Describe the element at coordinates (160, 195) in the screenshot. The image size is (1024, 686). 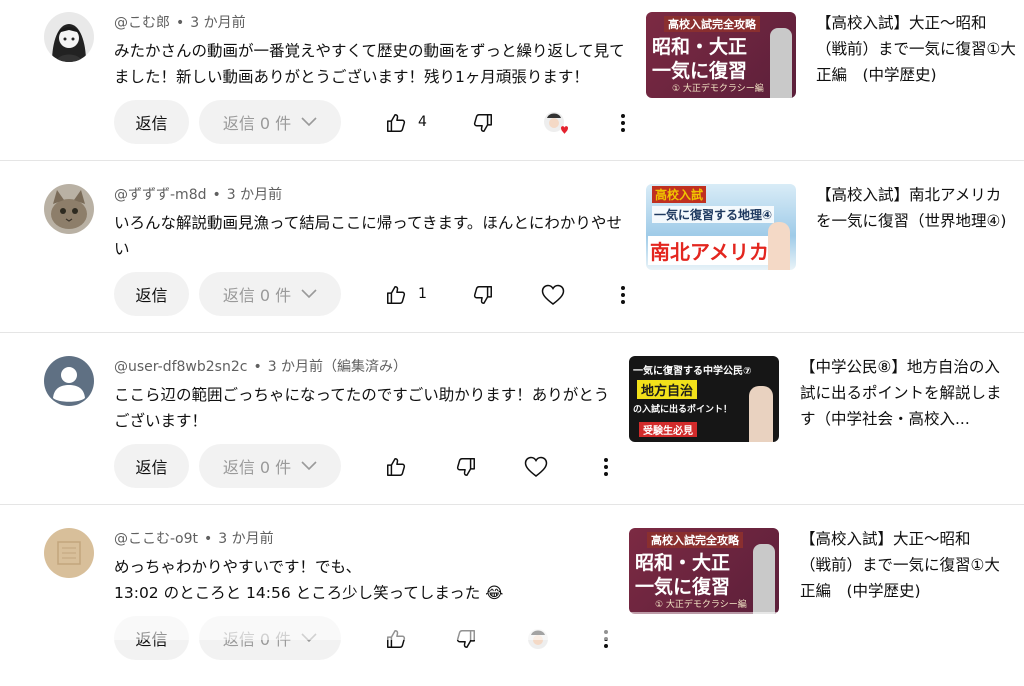
I see `author-name: @ずずず-m8d` at that location.